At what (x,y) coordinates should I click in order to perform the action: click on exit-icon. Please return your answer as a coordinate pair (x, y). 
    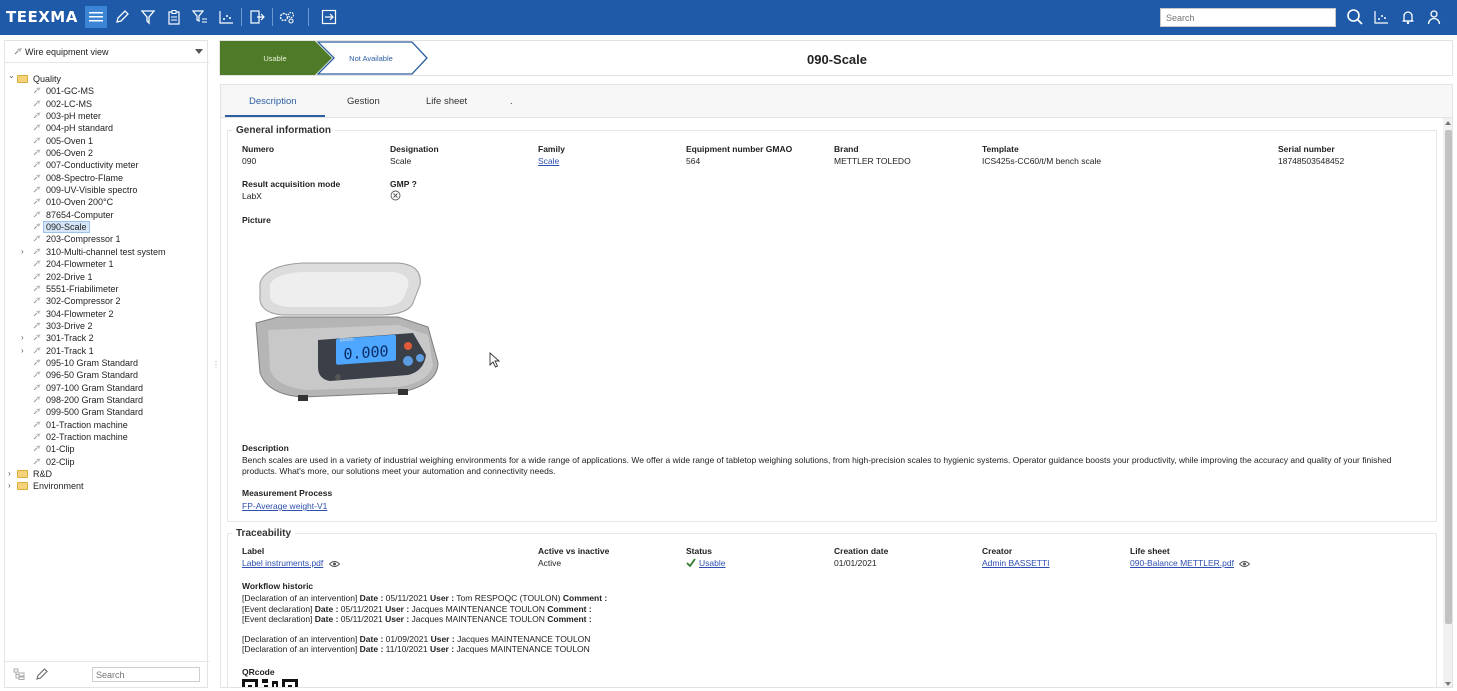
    Looking at the image, I should click on (329, 17).